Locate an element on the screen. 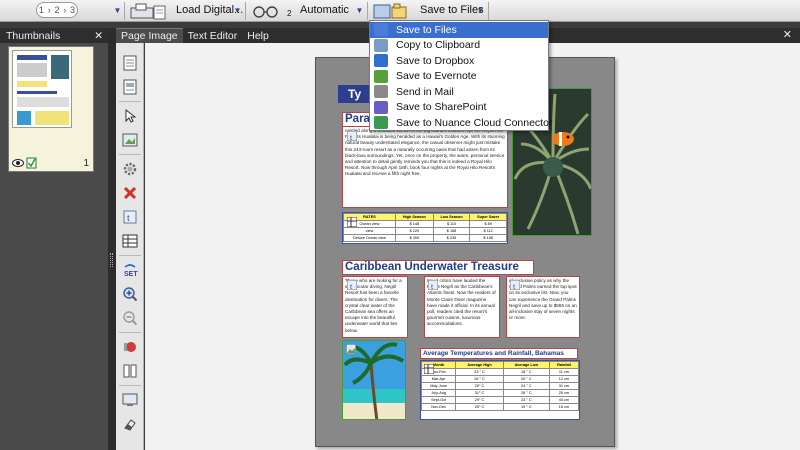  step-indicator: 1 › 2 › 3 is located at coordinates (57, 10).